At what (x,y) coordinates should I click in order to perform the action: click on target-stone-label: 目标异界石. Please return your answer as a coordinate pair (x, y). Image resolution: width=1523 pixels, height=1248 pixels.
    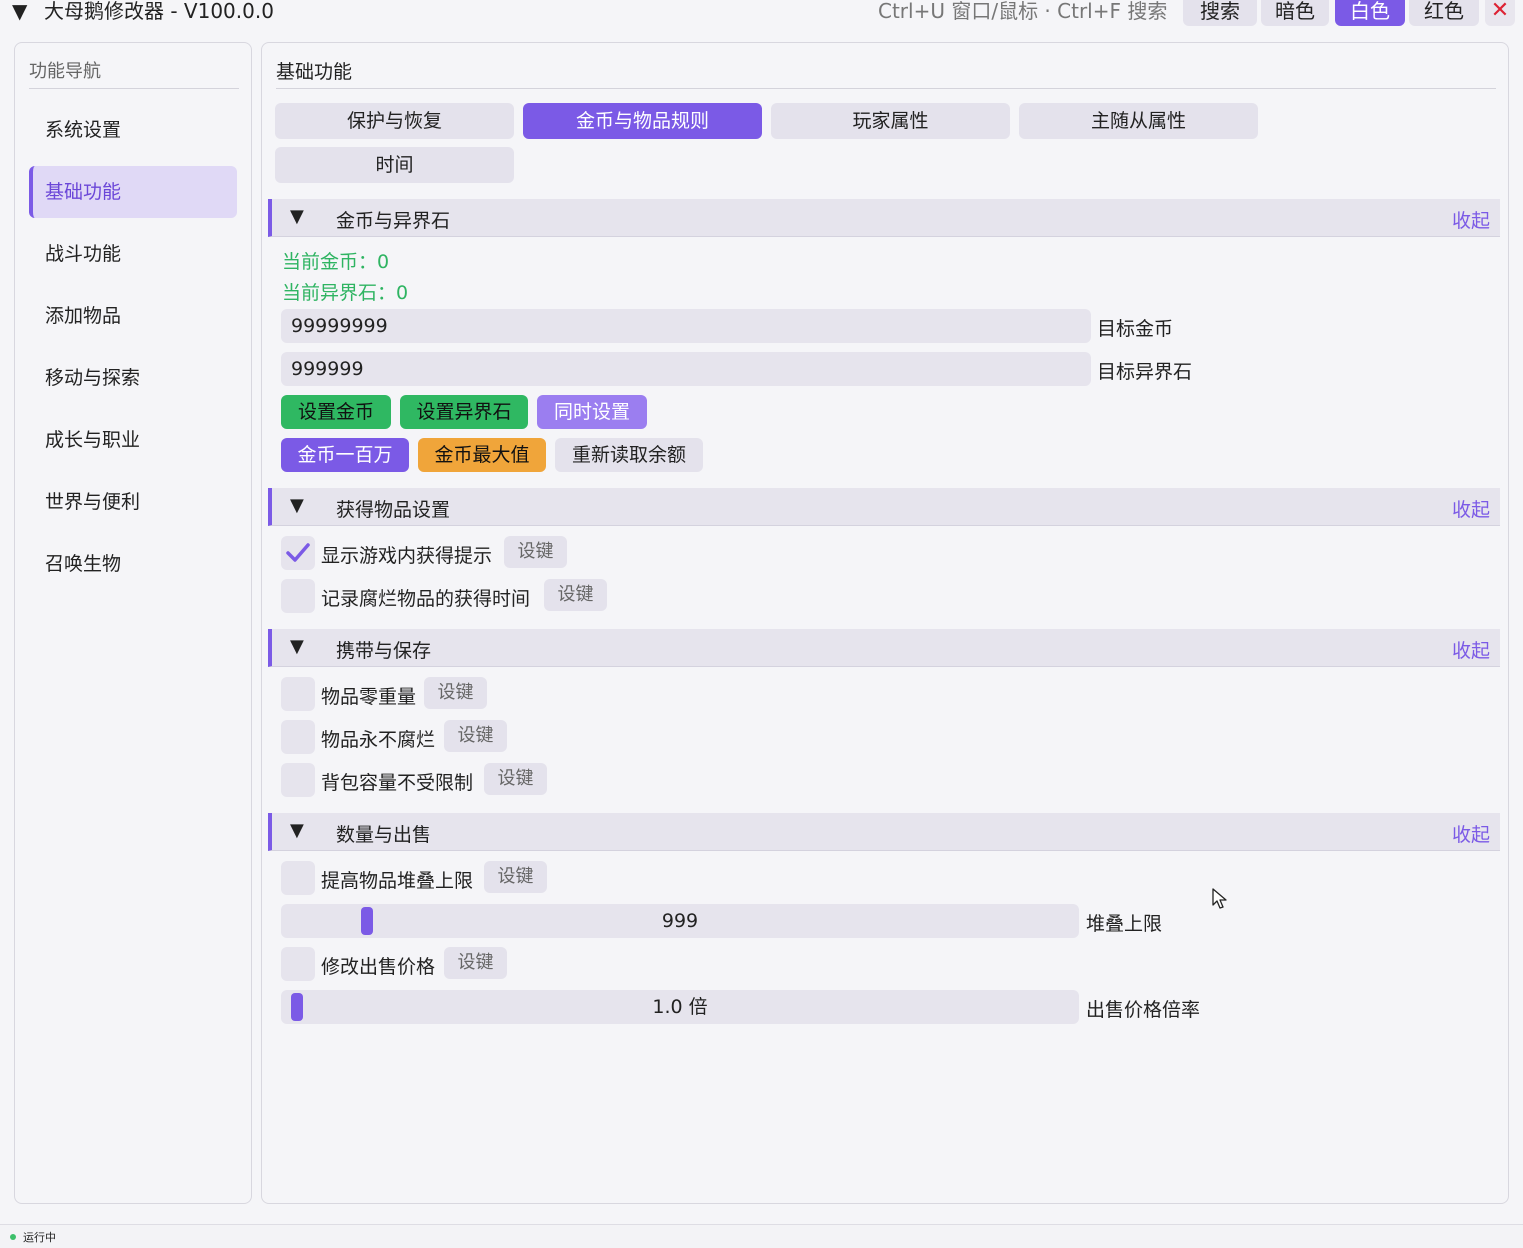
    Looking at the image, I should click on (1145, 372).